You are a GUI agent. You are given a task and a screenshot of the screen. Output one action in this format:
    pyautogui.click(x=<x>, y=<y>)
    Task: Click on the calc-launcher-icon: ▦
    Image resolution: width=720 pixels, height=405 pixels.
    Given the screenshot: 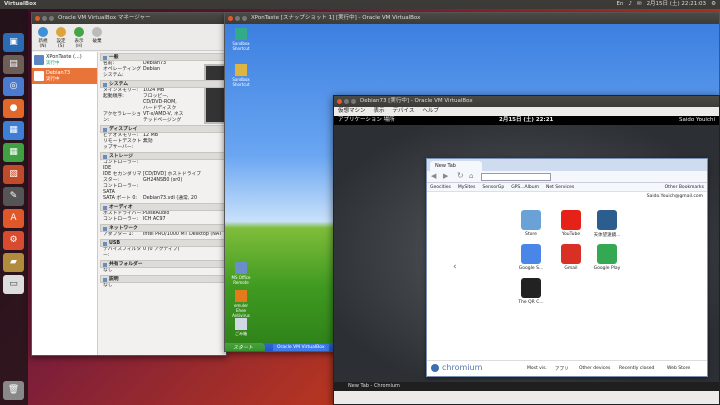 What is the action you would take?
    pyautogui.click(x=13, y=152)
    